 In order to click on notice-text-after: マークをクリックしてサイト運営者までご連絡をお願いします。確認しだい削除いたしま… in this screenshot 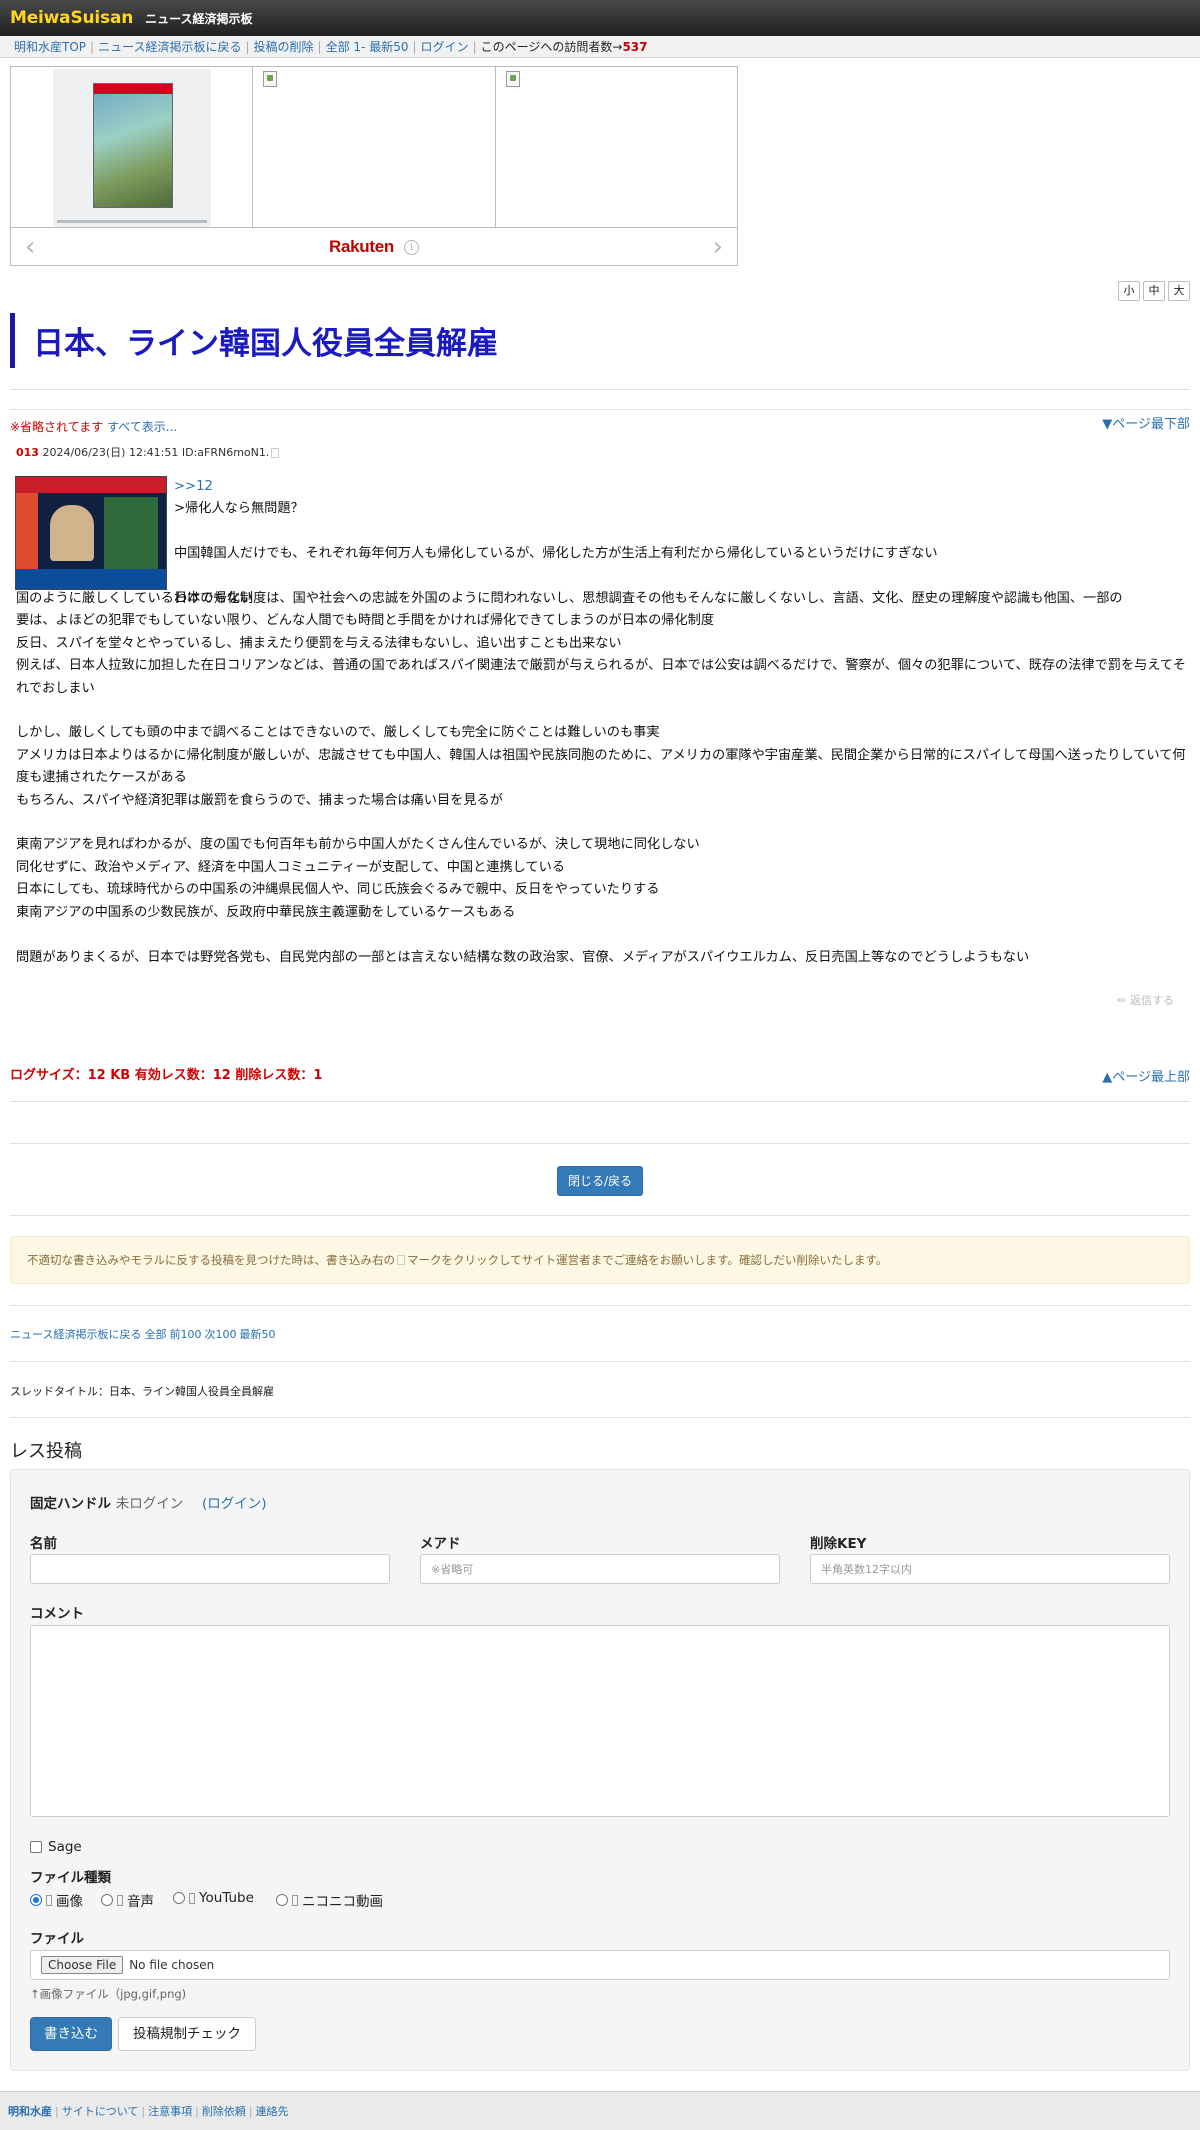, I will do `click(647, 1260)`.